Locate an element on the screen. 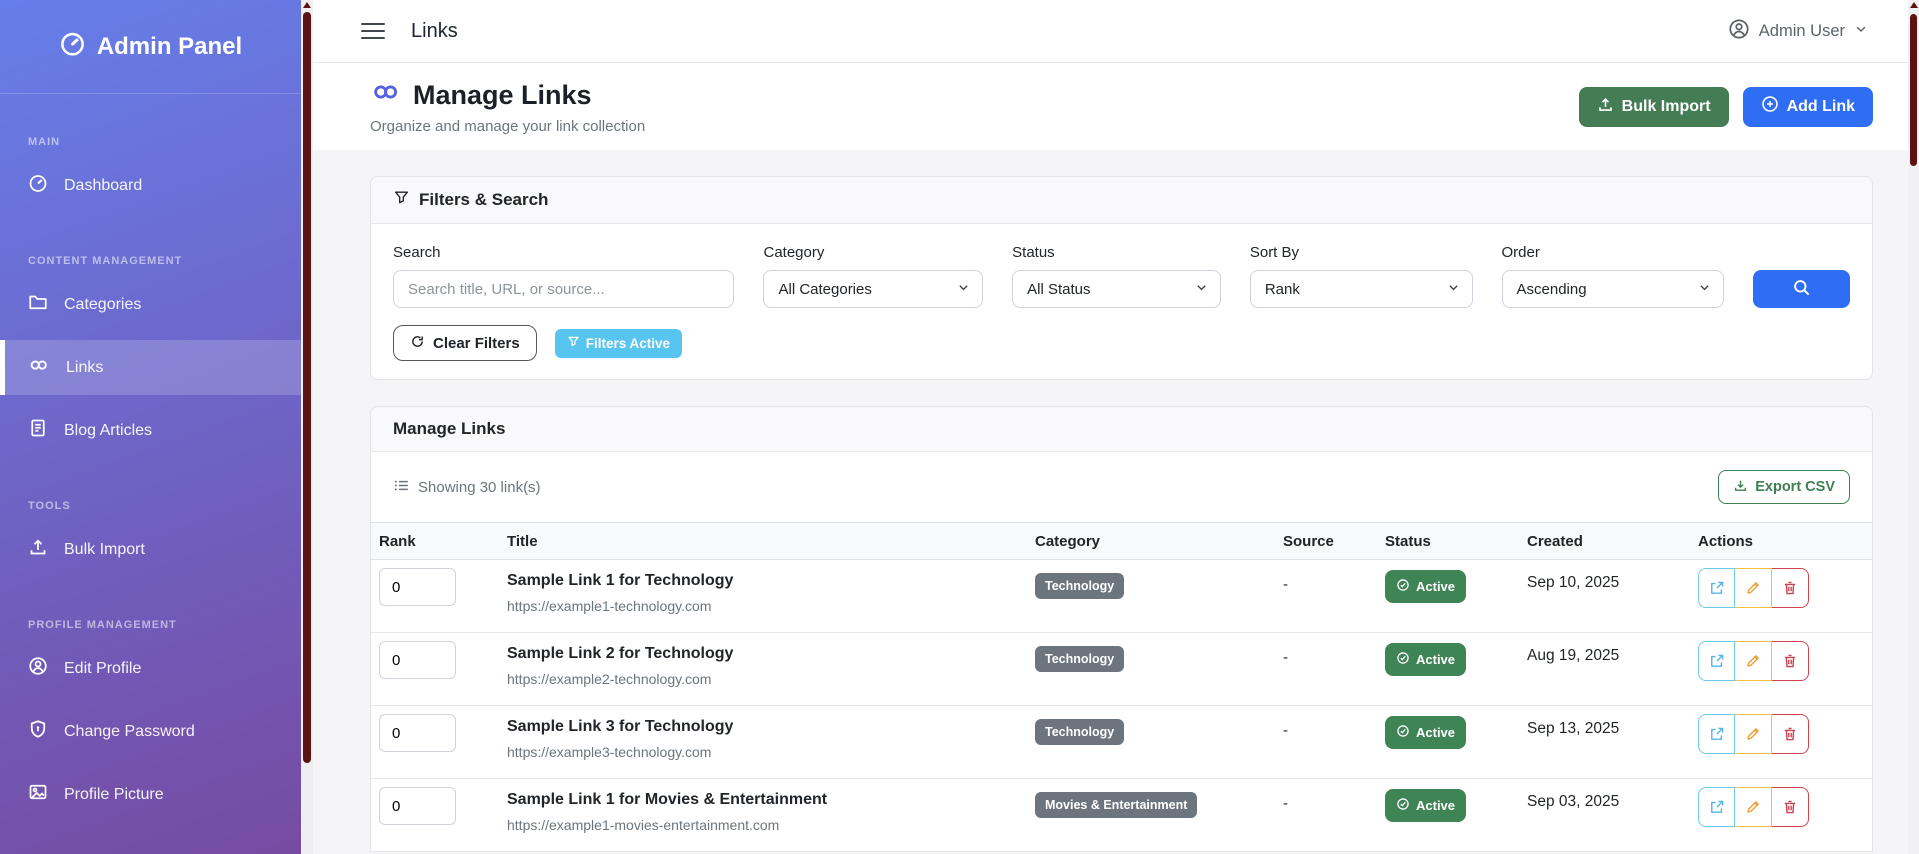  search-label: Search is located at coordinates (417, 252).